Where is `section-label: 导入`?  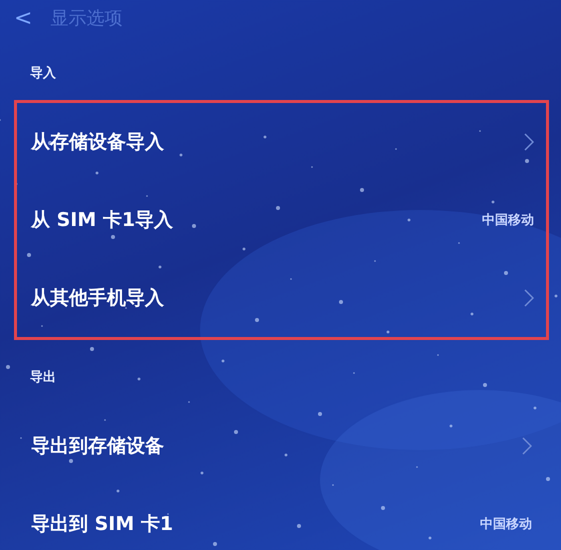 section-label: 导入 is located at coordinates (43, 73).